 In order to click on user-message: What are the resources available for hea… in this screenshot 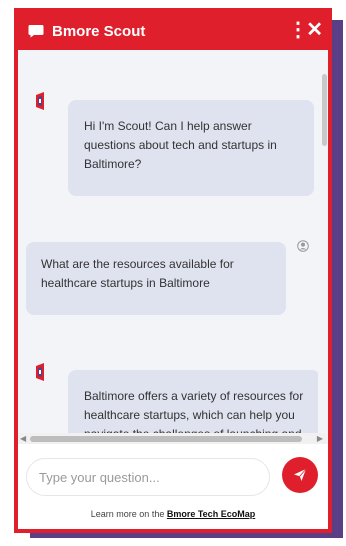, I will do `click(156, 278)`.